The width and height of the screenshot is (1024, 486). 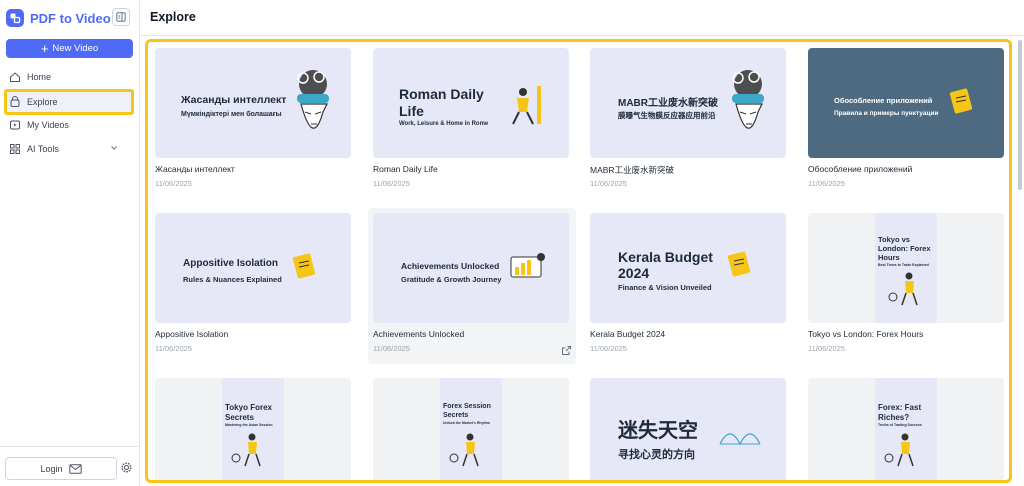 What do you see at coordinates (39, 77) in the screenshot?
I see `sidebar-item-label: Home` at bounding box center [39, 77].